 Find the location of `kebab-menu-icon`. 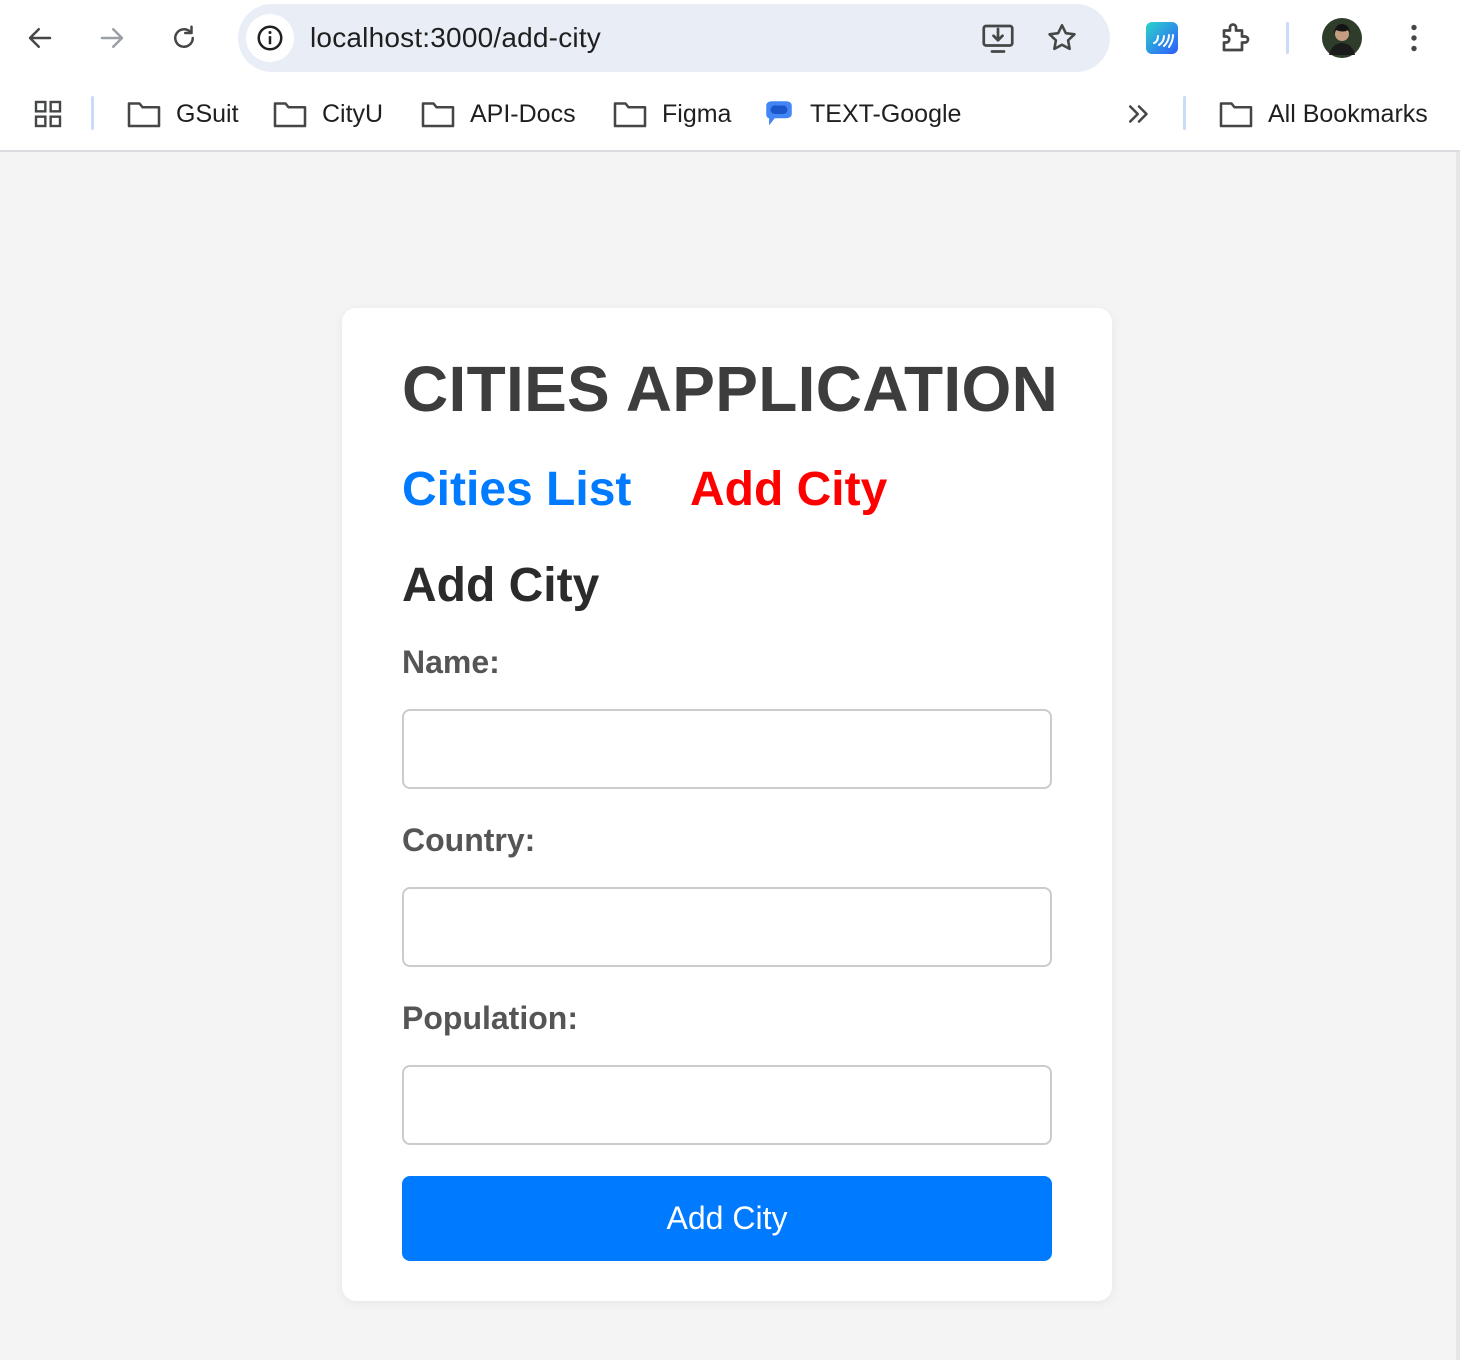

kebab-menu-icon is located at coordinates (1414, 38).